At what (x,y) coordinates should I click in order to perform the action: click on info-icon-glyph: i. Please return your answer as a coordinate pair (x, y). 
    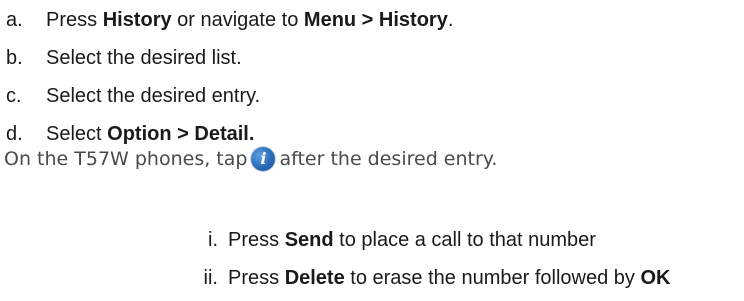
    Looking at the image, I should click on (263, 158).